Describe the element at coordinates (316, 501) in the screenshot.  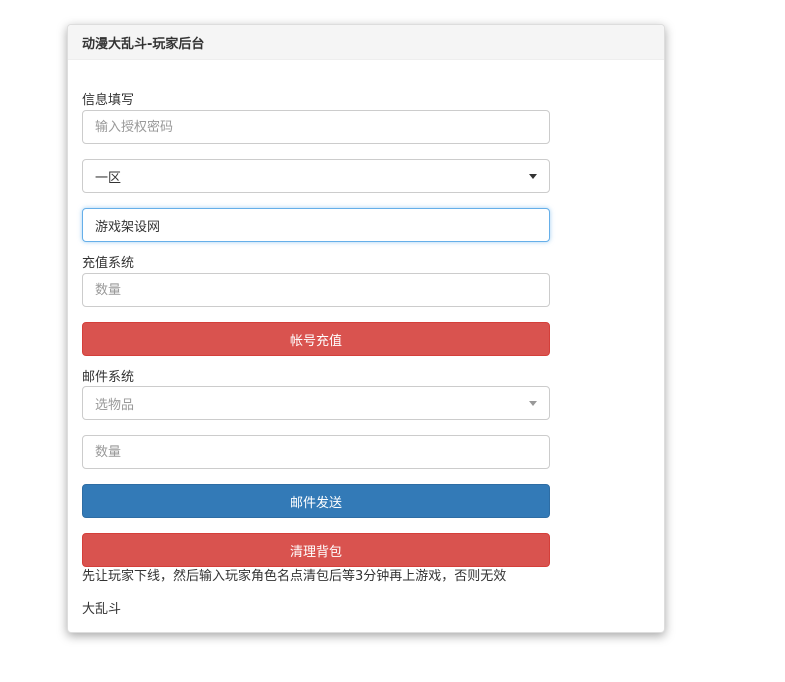
I see `send-mail-button: 邮件发送` at that location.